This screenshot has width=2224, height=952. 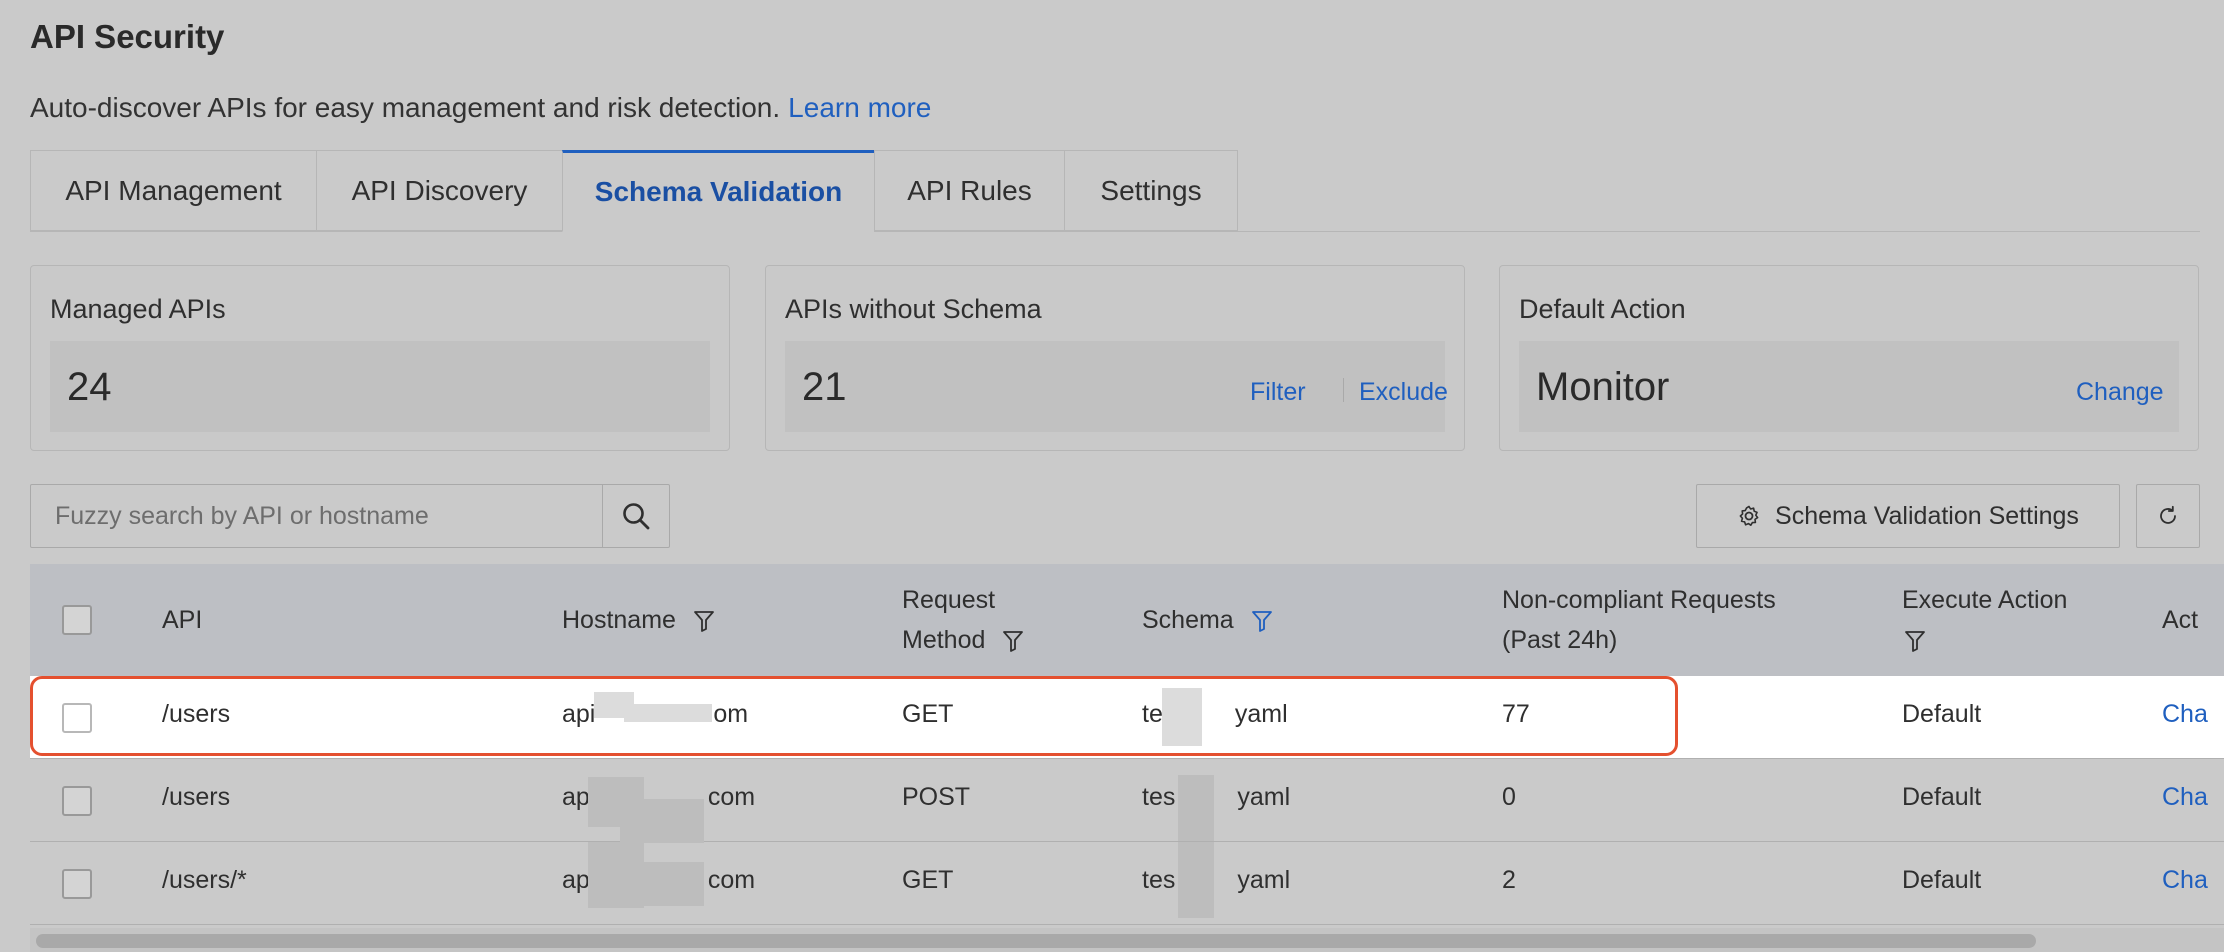 I want to click on schema-validation-settings-button: Schema Validation Settings, so click(x=1908, y=516).